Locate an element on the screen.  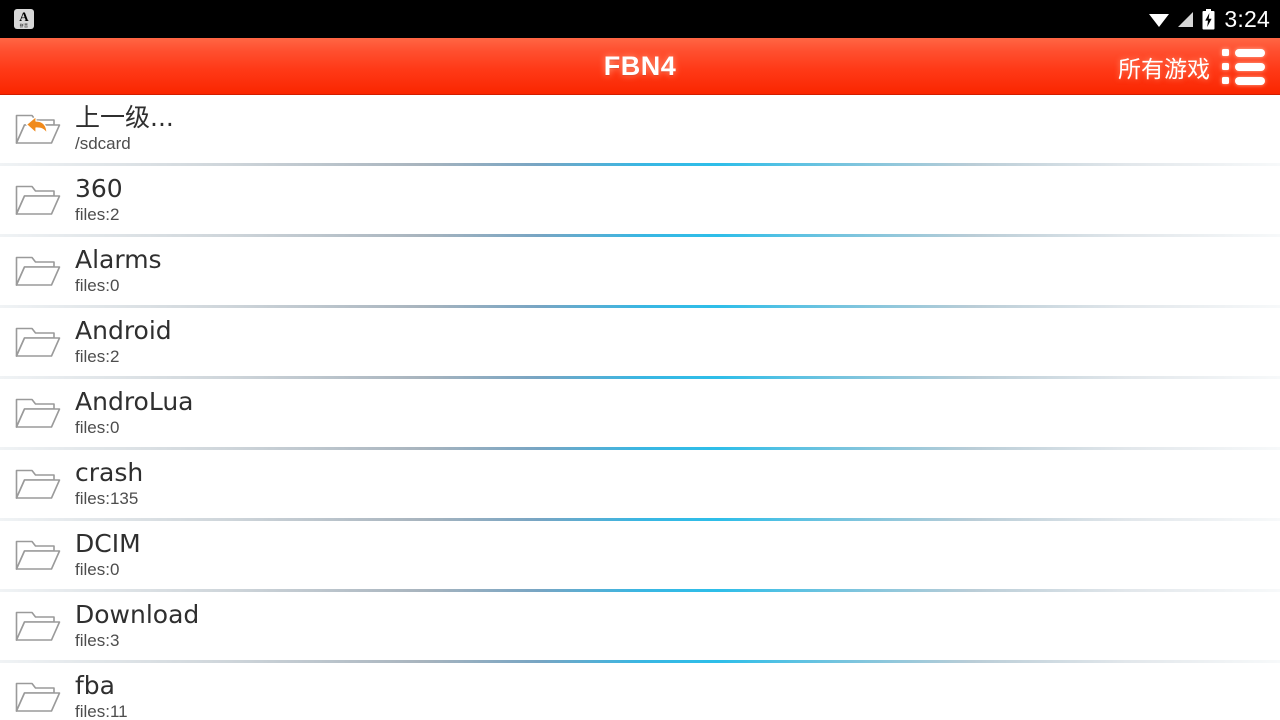
battery-charging-icon is located at coordinates (1208, 19).